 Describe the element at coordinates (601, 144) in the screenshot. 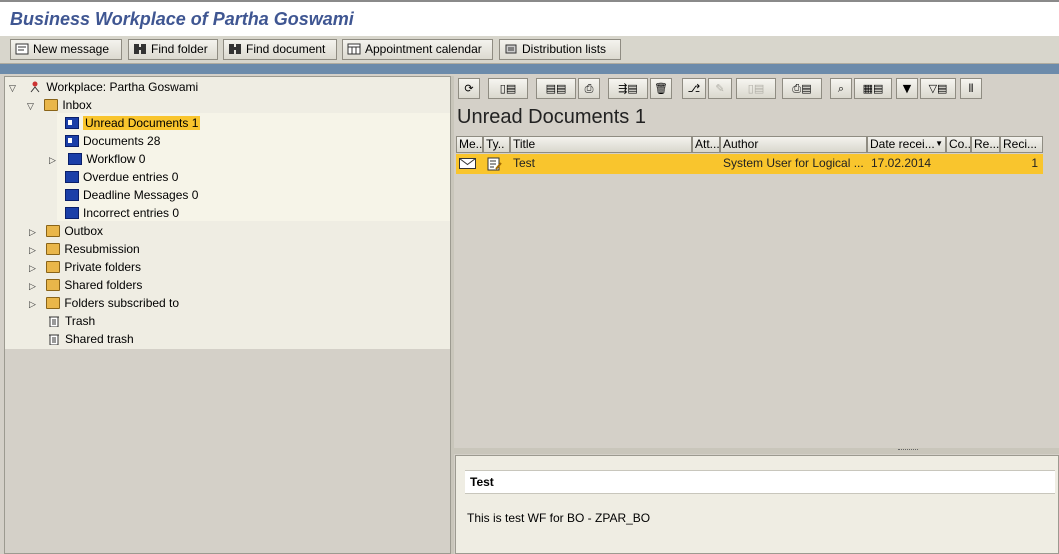

I see `column-header: Title` at that location.